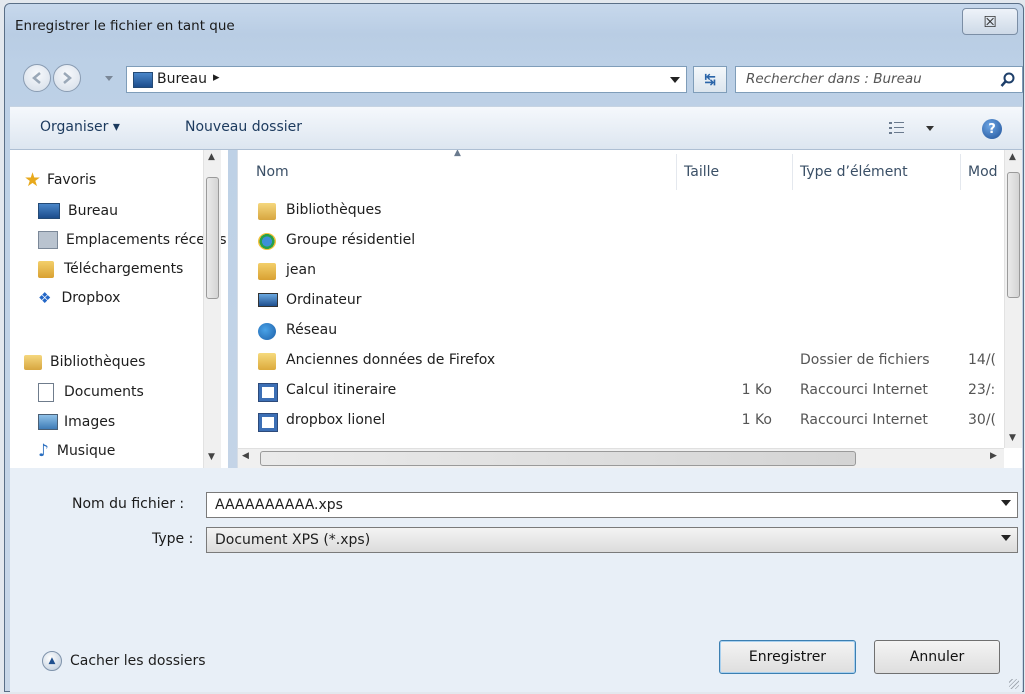  What do you see at coordinates (46, 269) in the screenshot?
I see `downloads-icon` at bounding box center [46, 269].